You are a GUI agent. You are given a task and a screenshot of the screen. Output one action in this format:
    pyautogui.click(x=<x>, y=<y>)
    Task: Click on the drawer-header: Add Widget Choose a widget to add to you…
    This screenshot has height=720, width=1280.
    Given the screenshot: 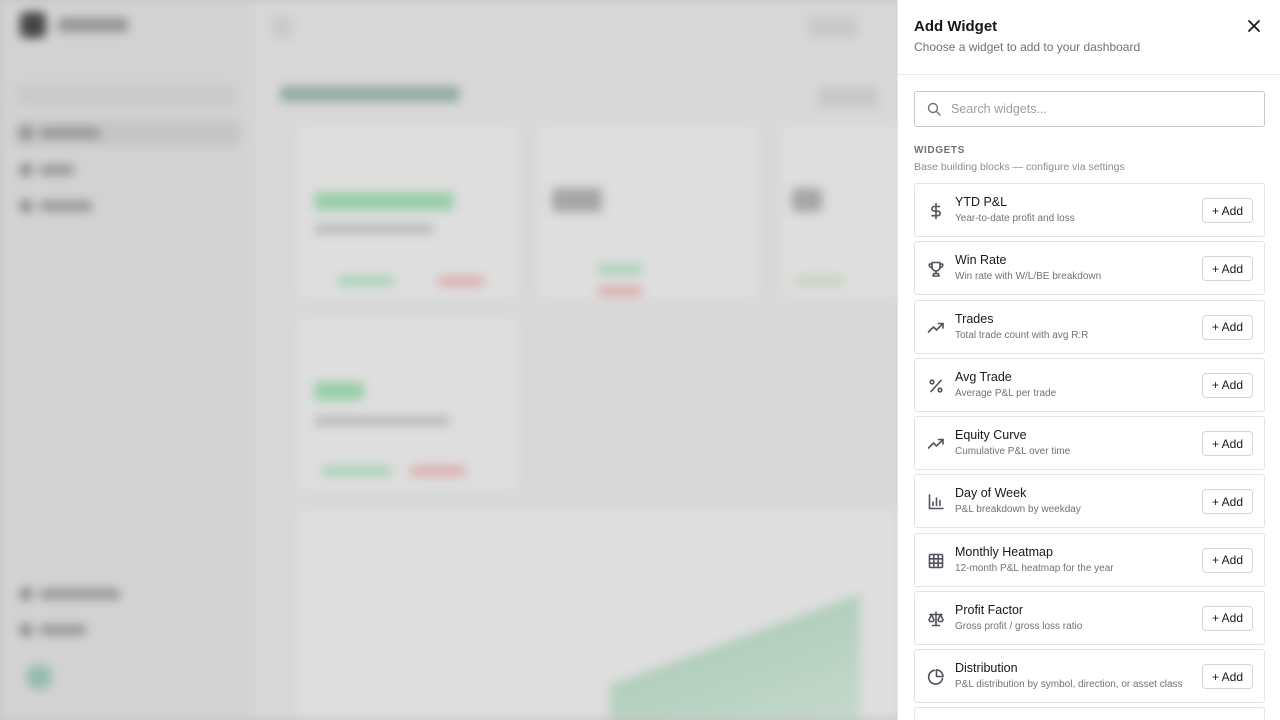 What is the action you would take?
    pyautogui.click(x=1089, y=37)
    